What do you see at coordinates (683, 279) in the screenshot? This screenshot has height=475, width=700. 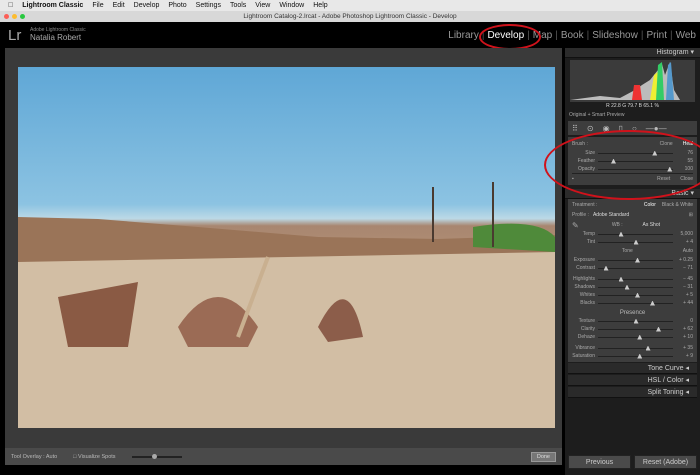 I see `slider-value: − 45` at bounding box center [683, 279].